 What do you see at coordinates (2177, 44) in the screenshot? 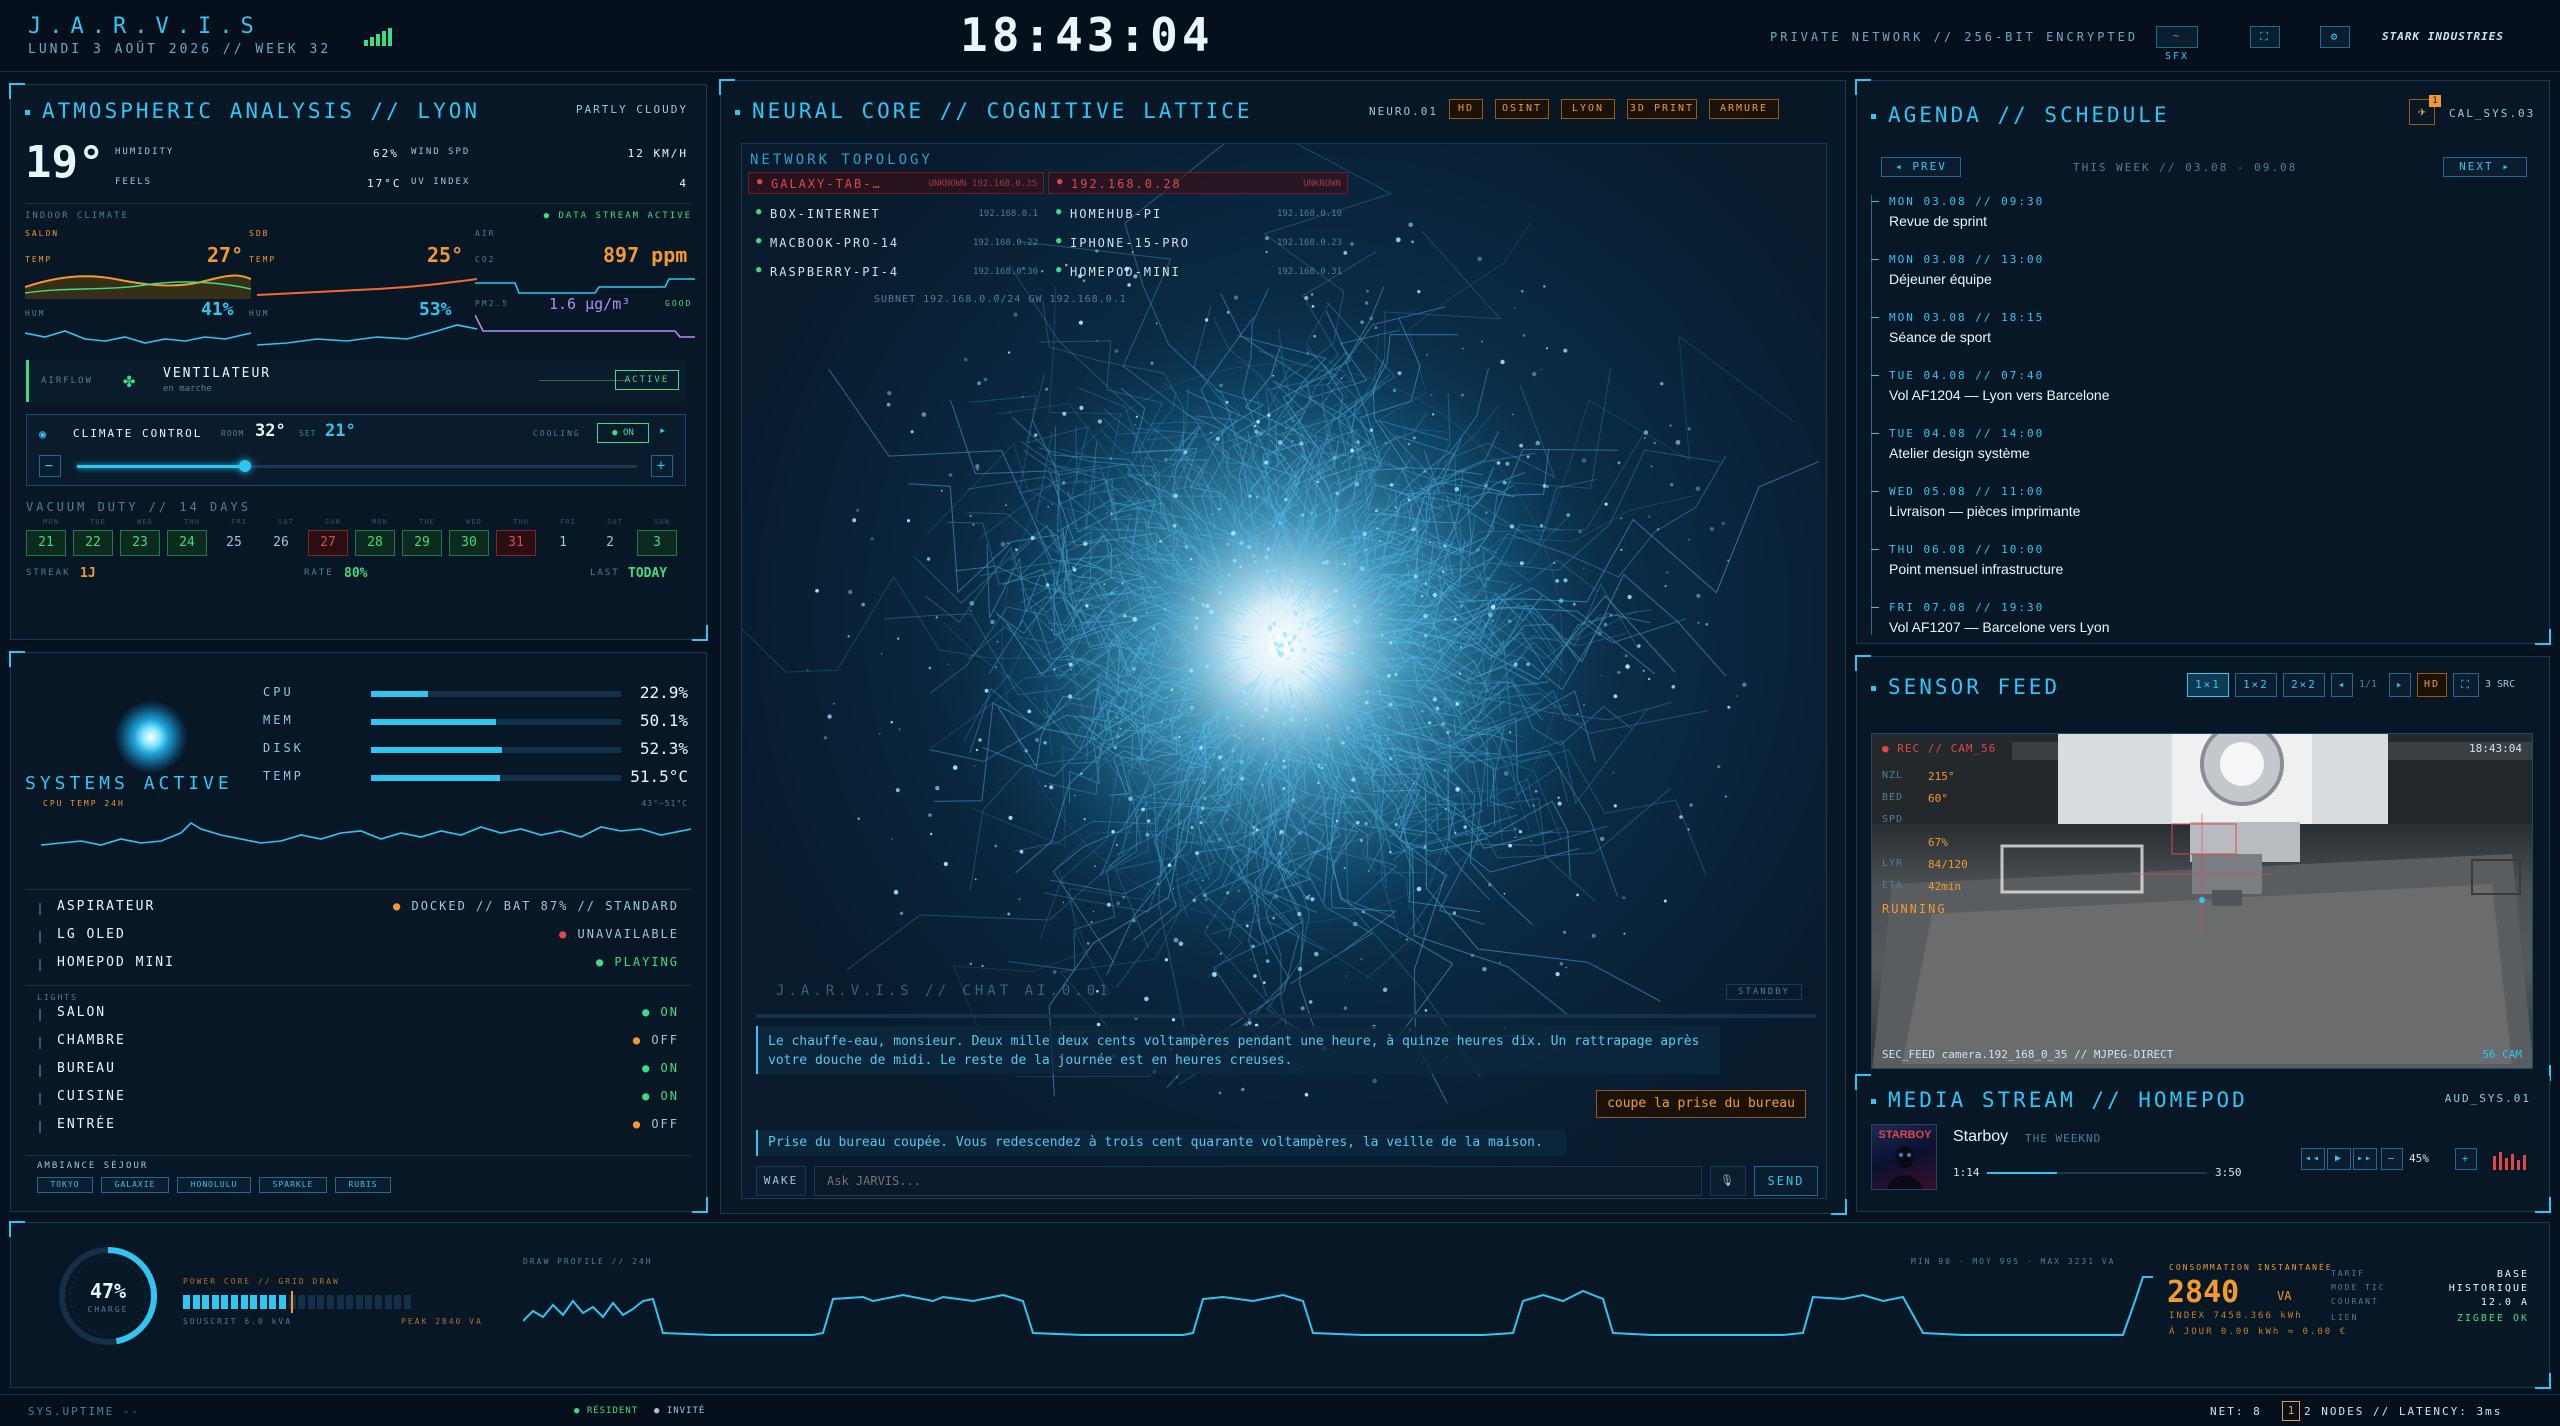
I see `sfx-button: ~ SFX` at bounding box center [2177, 44].